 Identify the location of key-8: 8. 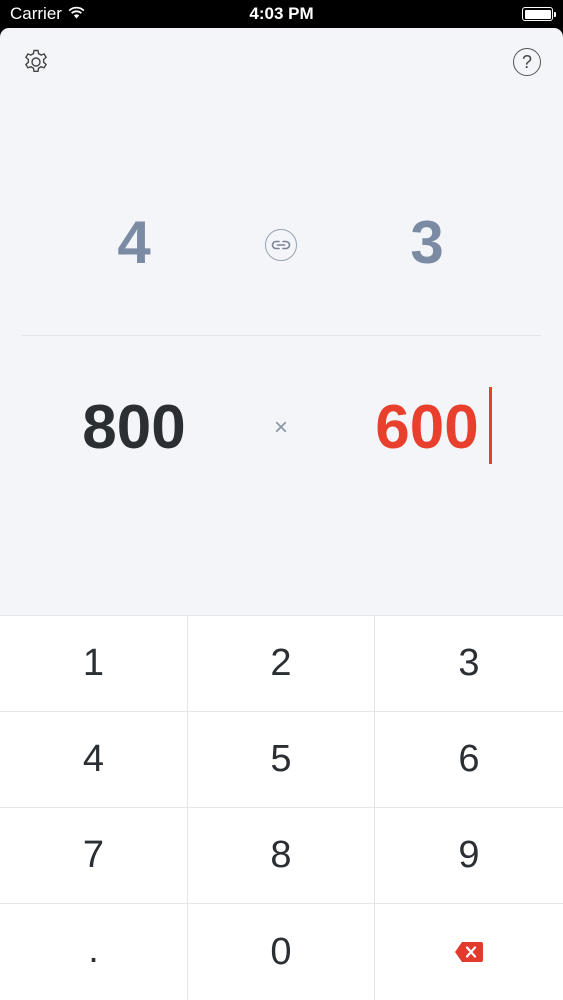
(281, 856).